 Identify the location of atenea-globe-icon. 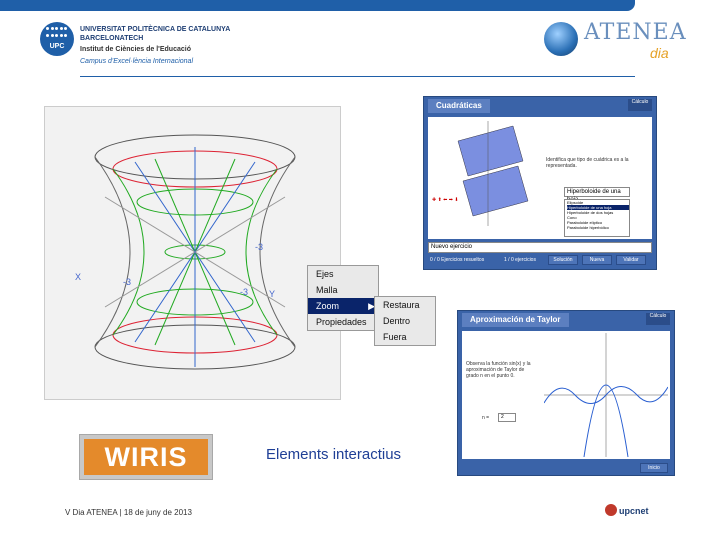
(561, 39).